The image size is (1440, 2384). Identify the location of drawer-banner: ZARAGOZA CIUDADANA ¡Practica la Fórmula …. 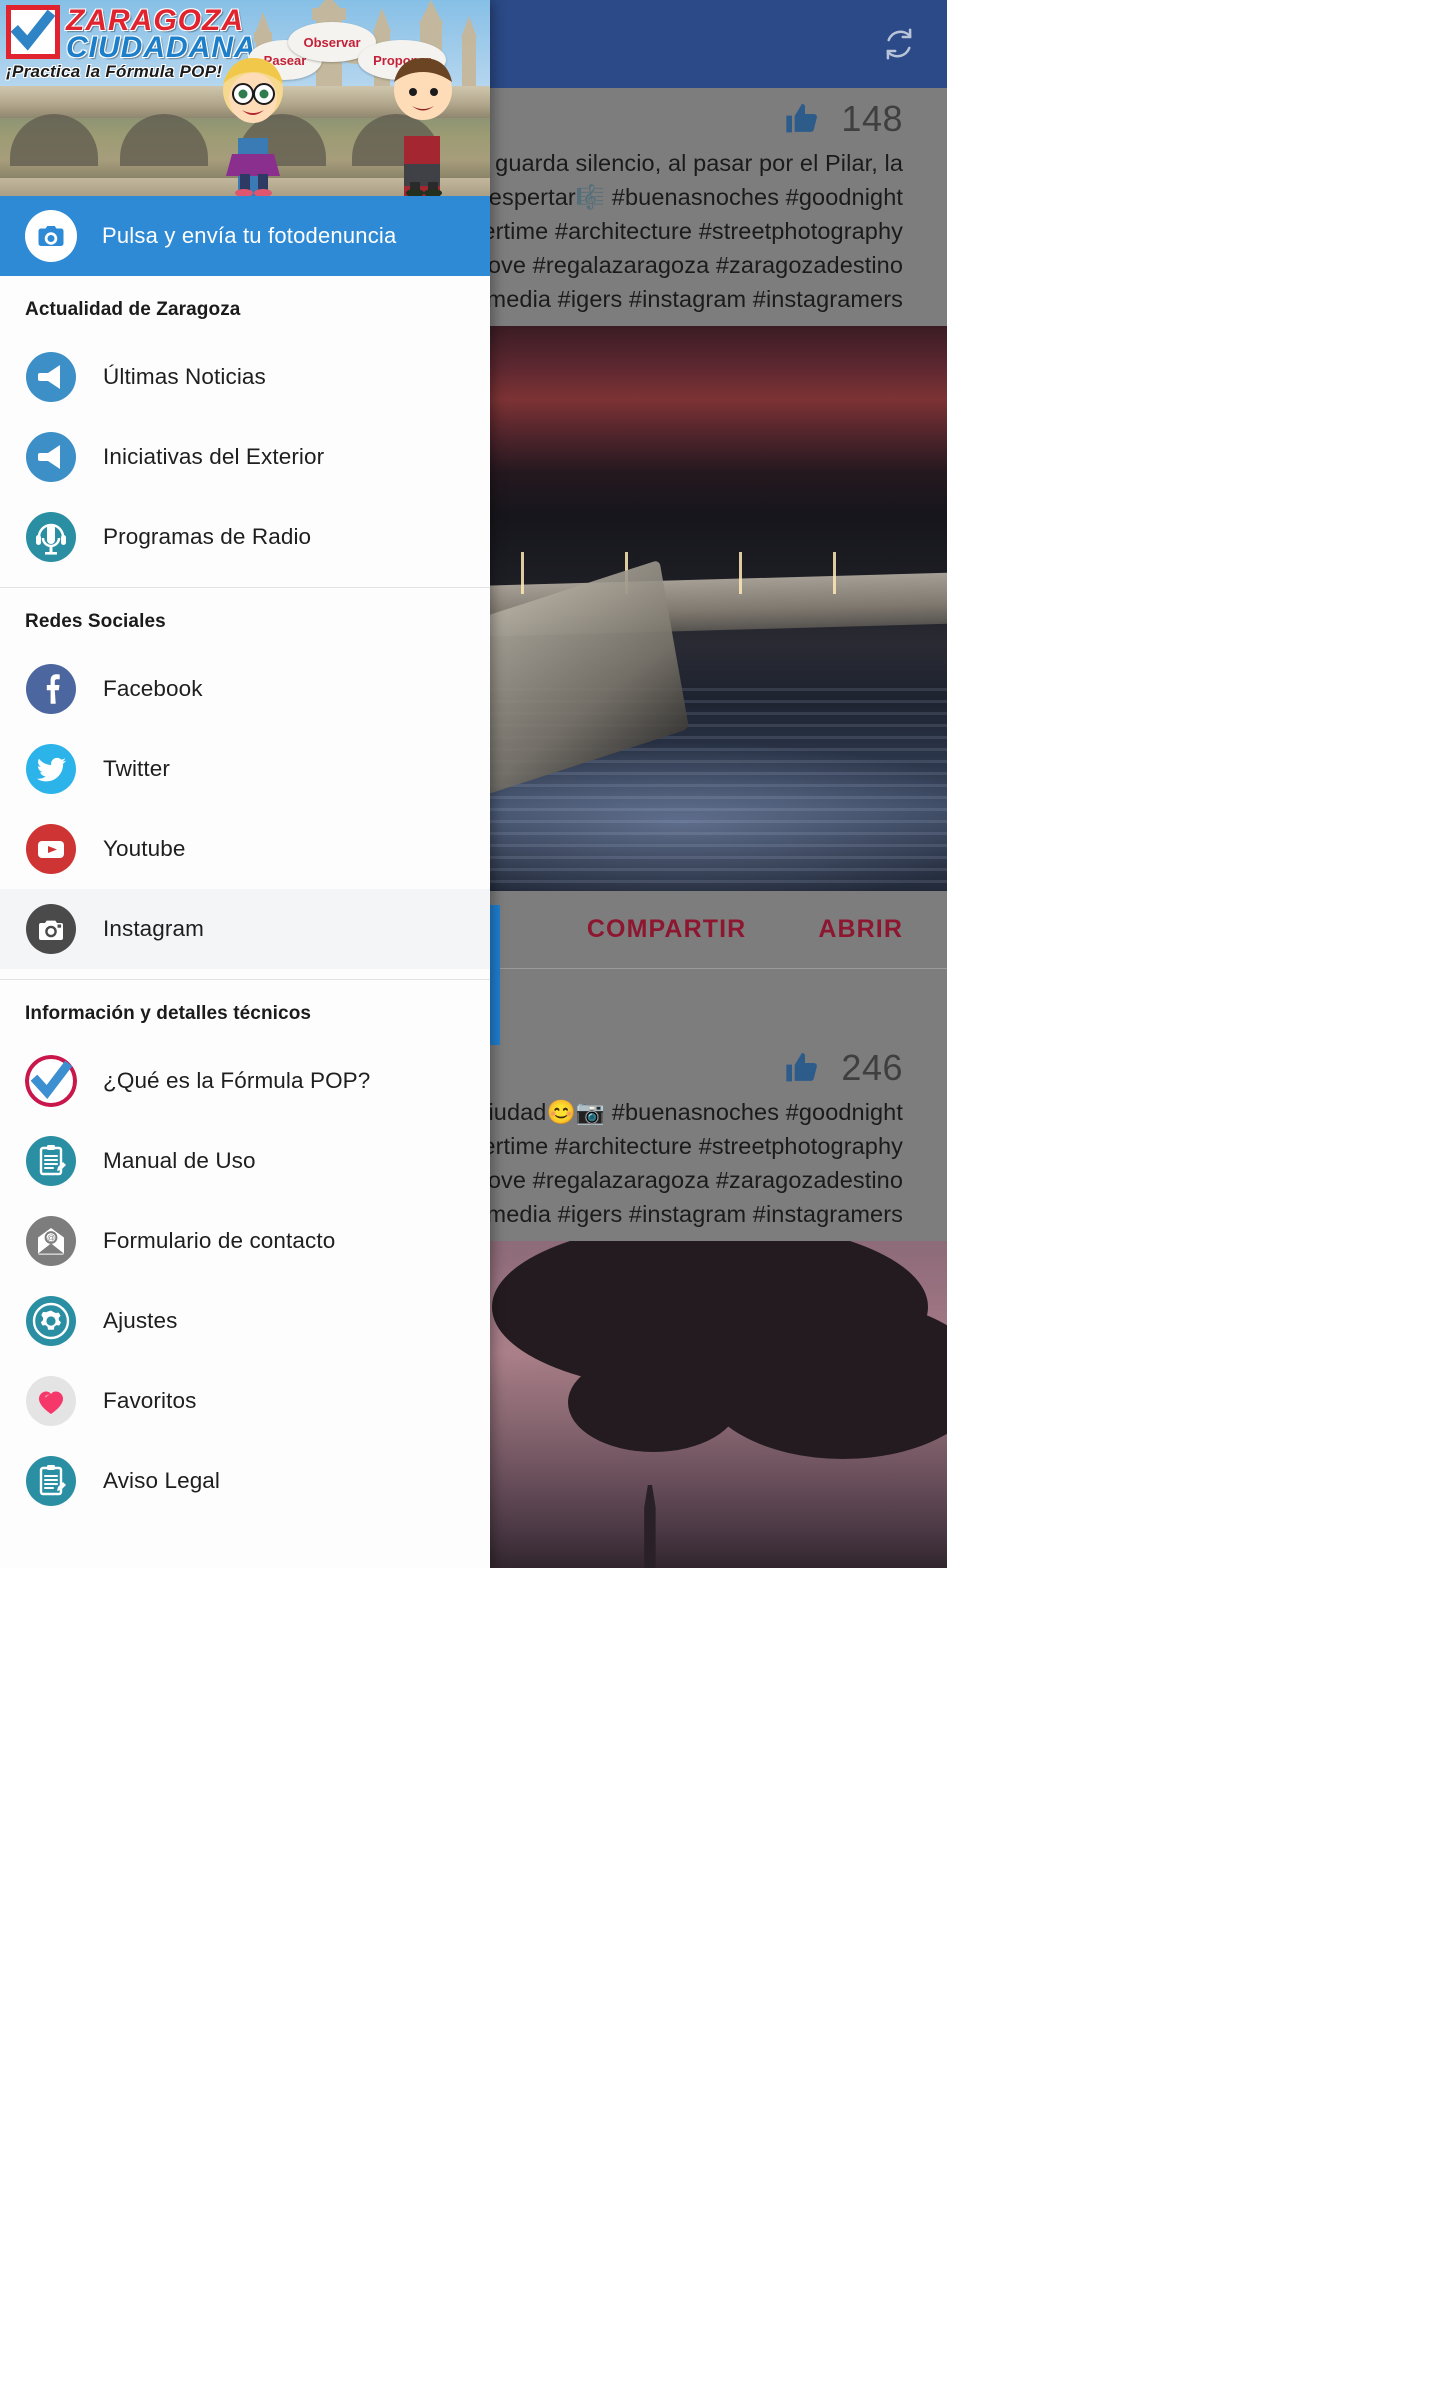
(245, 98).